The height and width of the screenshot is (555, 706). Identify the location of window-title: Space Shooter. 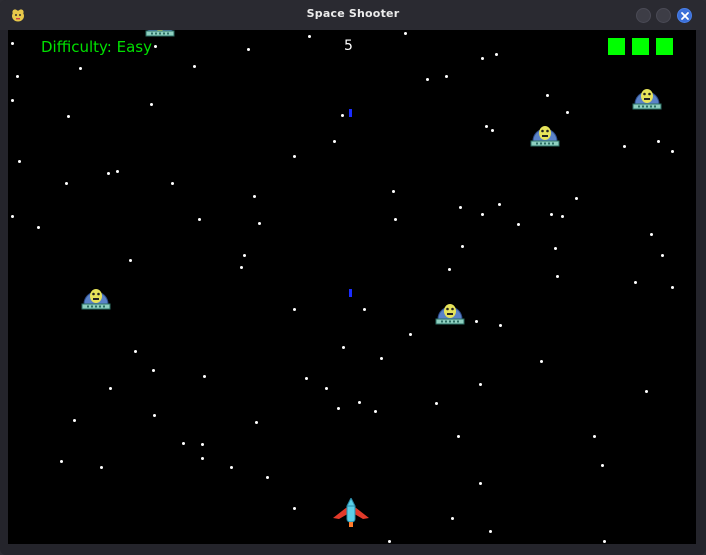
(353, 13).